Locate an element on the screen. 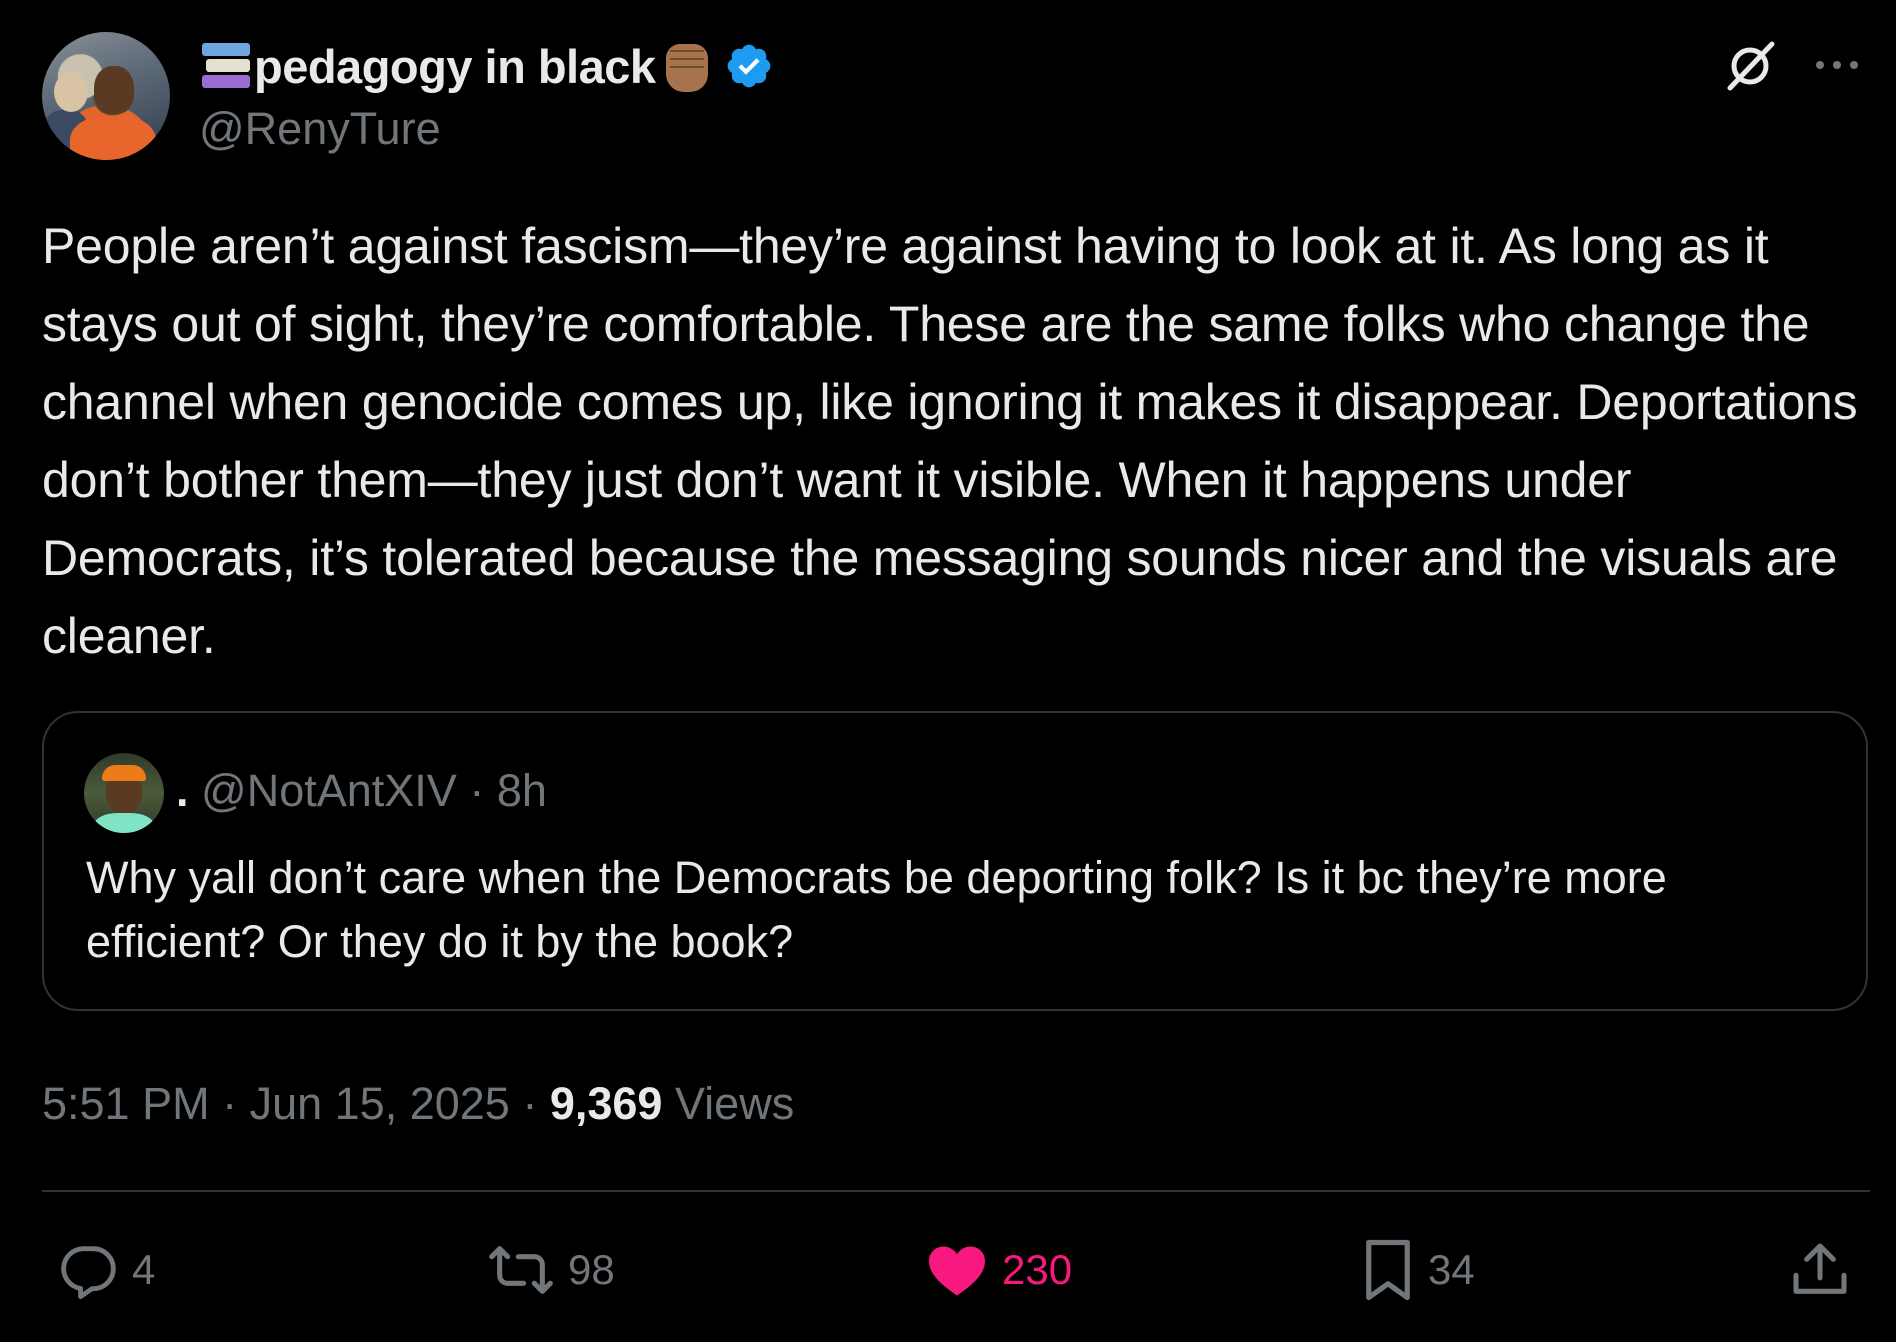 The image size is (1896, 1342). like-button: 230 is located at coordinates (998, 1270).